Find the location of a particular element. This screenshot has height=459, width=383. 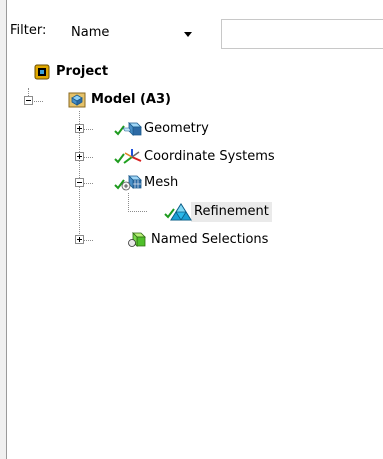

tree-node-label: Geometry is located at coordinates (176, 128).